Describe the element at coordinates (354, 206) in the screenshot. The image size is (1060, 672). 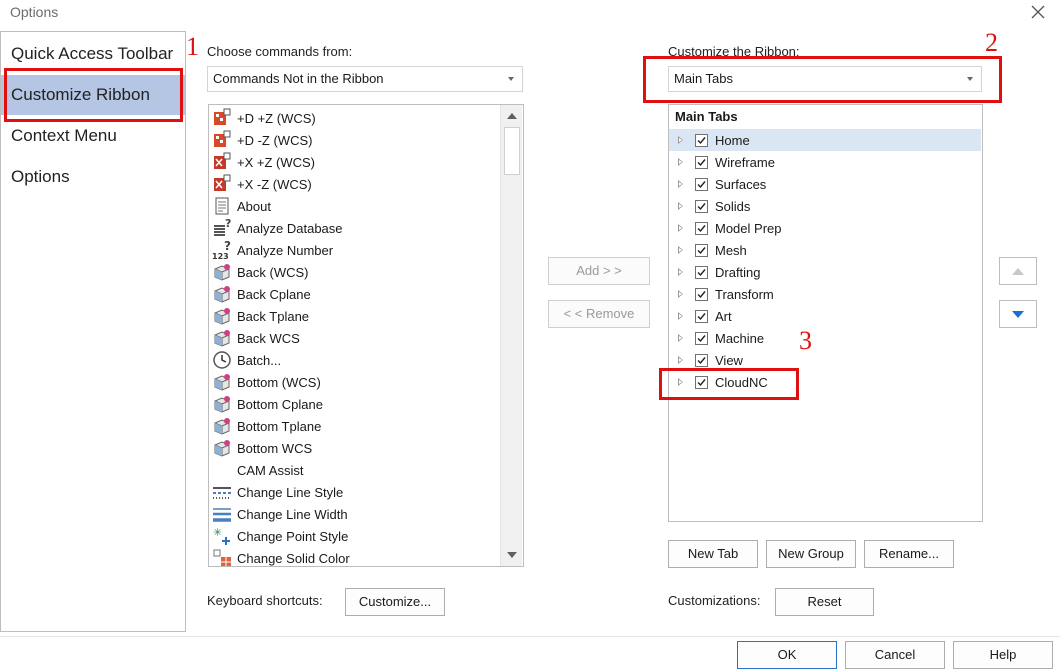
I see `list-item: About` at that location.